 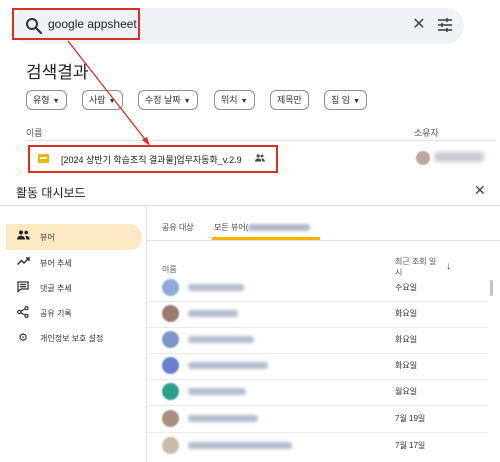 What do you see at coordinates (445, 25) in the screenshot?
I see `tune-icon` at bounding box center [445, 25].